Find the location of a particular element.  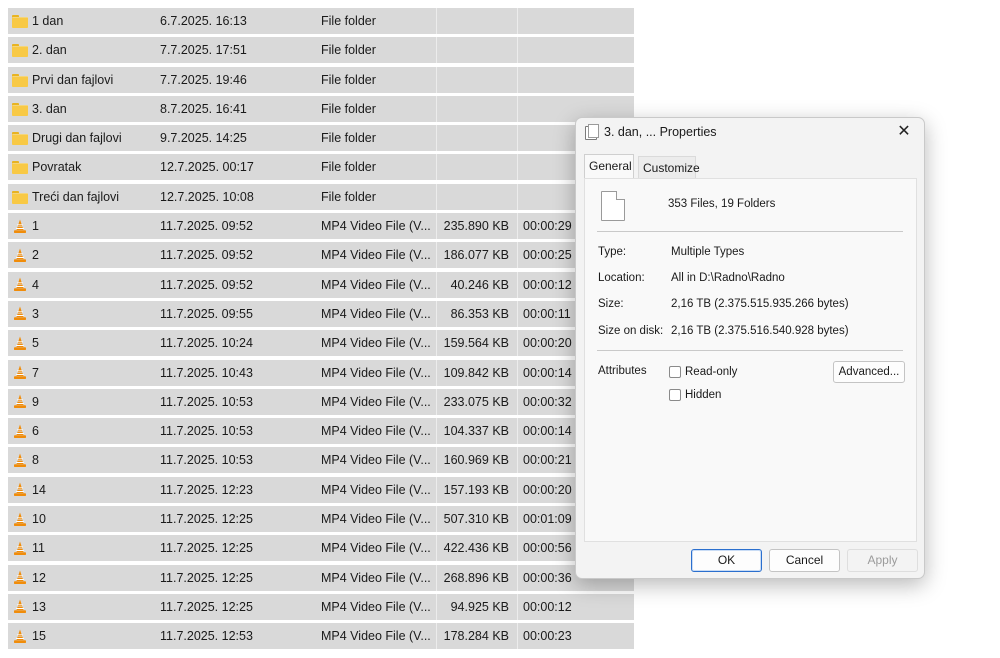

location-label: Location: is located at coordinates (621, 278).